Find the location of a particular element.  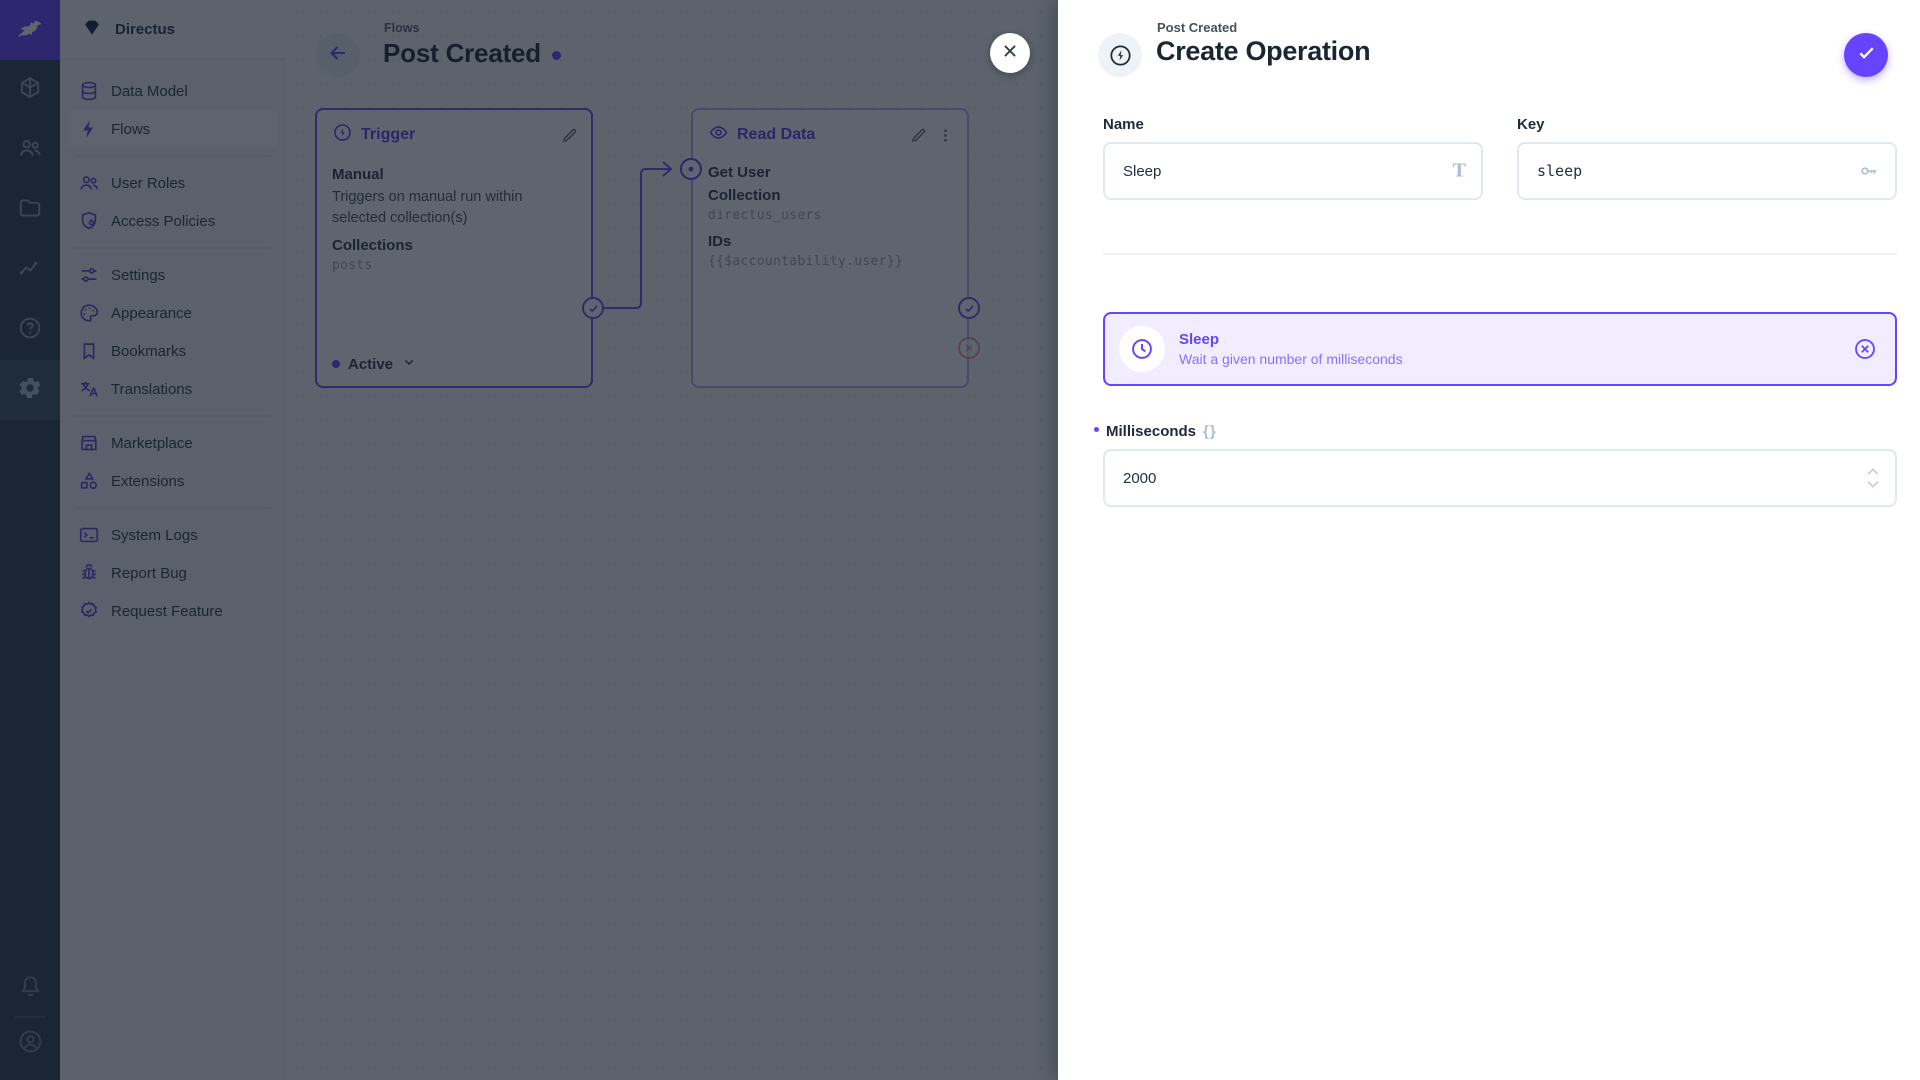

title-formatter-icon: T is located at coordinates (1459, 171).